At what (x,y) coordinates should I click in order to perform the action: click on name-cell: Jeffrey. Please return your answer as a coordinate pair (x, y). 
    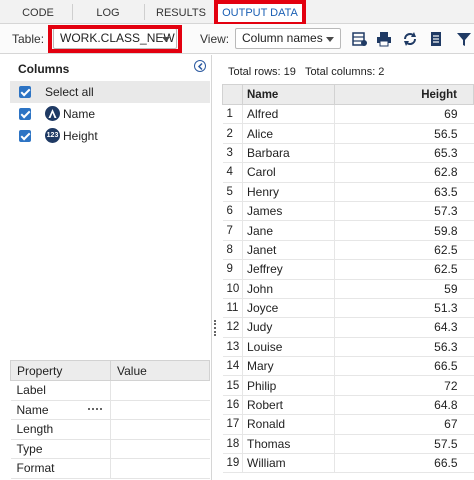
    Looking at the image, I should click on (288, 269).